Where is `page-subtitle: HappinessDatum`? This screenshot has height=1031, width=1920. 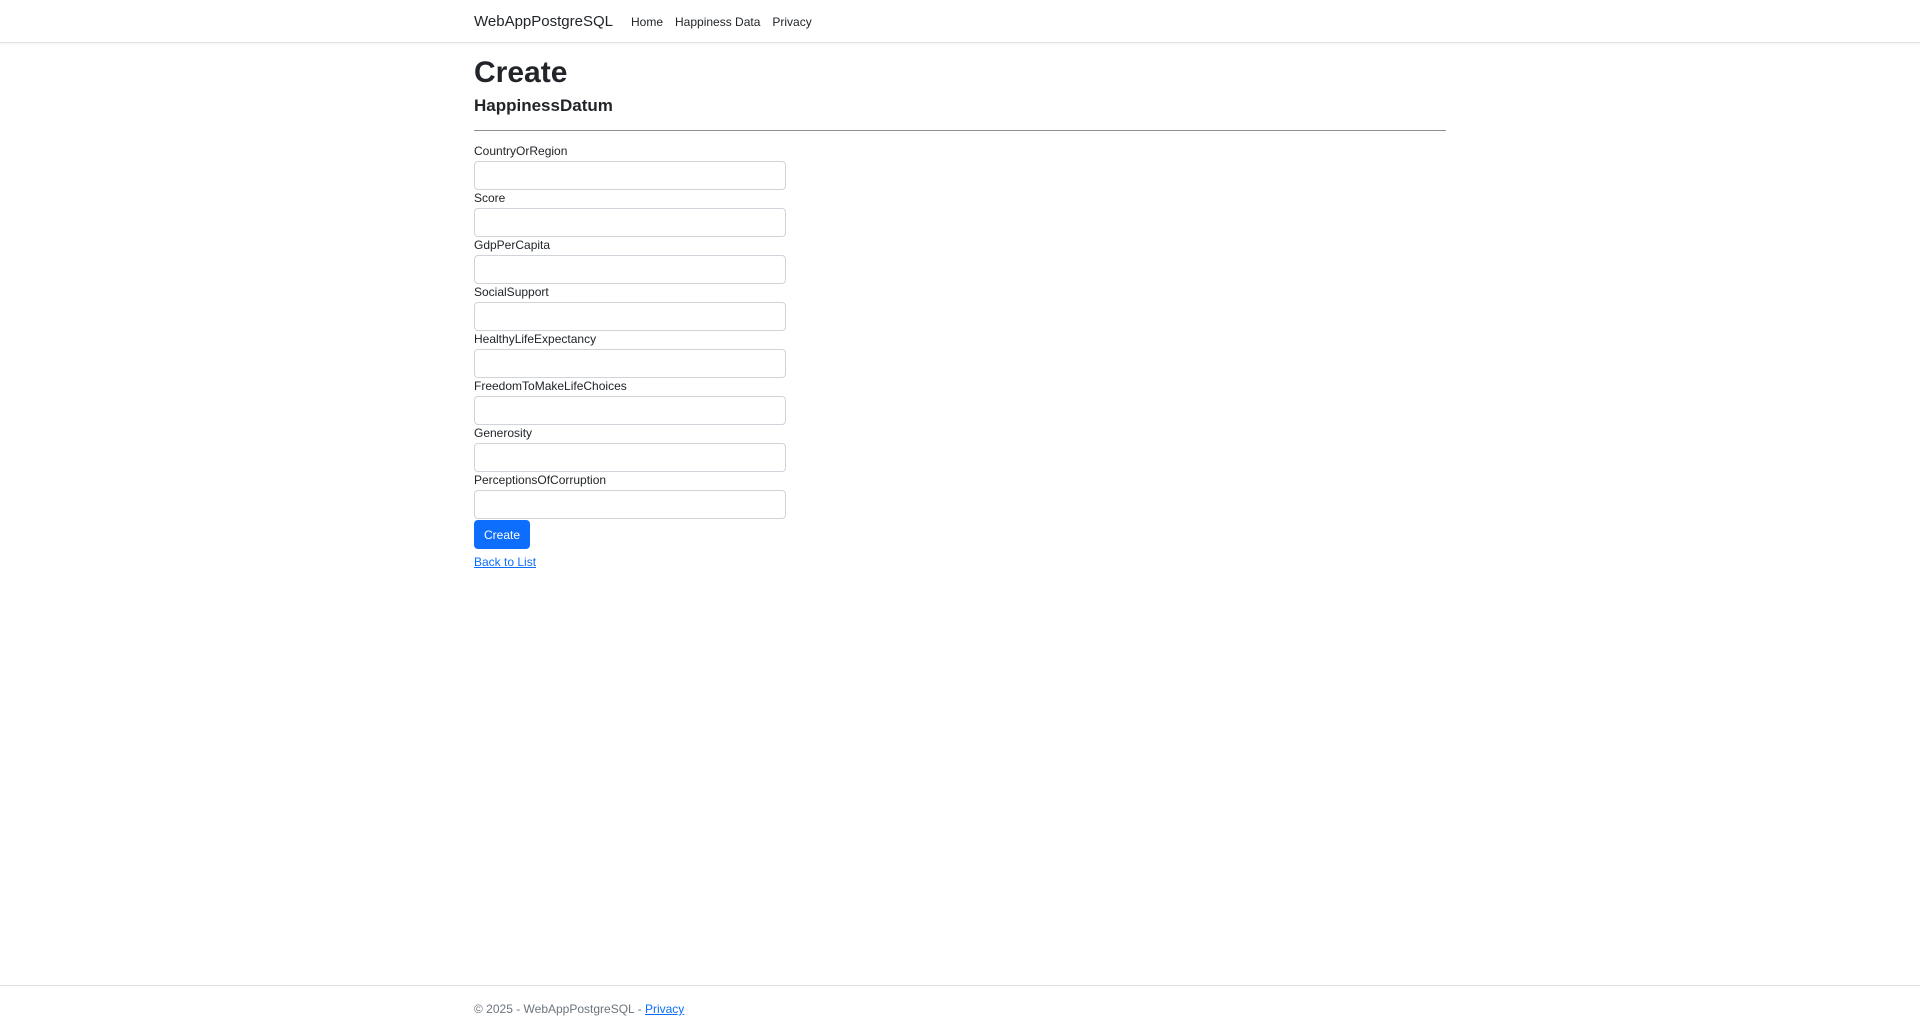 page-subtitle: HappinessDatum is located at coordinates (543, 105).